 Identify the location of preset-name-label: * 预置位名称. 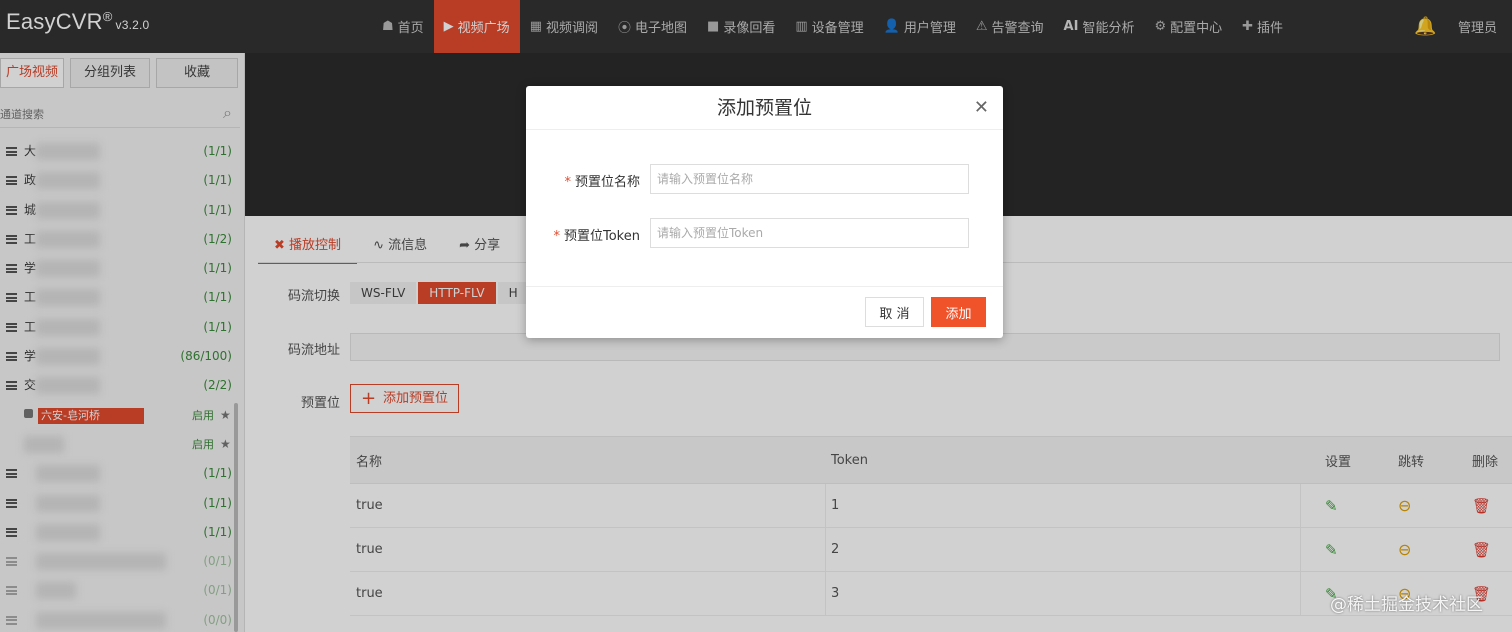
(602, 182).